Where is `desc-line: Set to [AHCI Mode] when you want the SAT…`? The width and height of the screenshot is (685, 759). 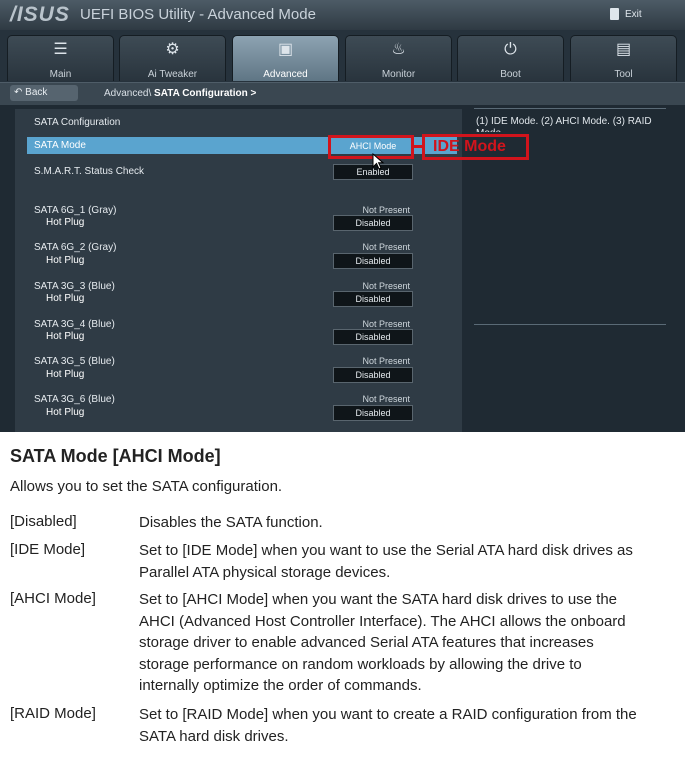
desc-line: Set to [AHCI Mode] when you want the SAT… is located at coordinates (378, 599).